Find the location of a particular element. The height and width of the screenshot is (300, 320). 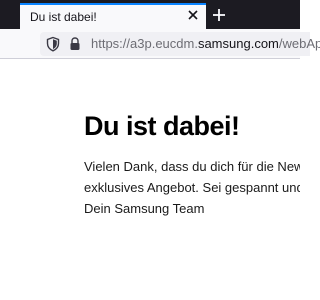

message-line: exklusives Angebot. Sei gespannt und is located at coordinates (192, 187).